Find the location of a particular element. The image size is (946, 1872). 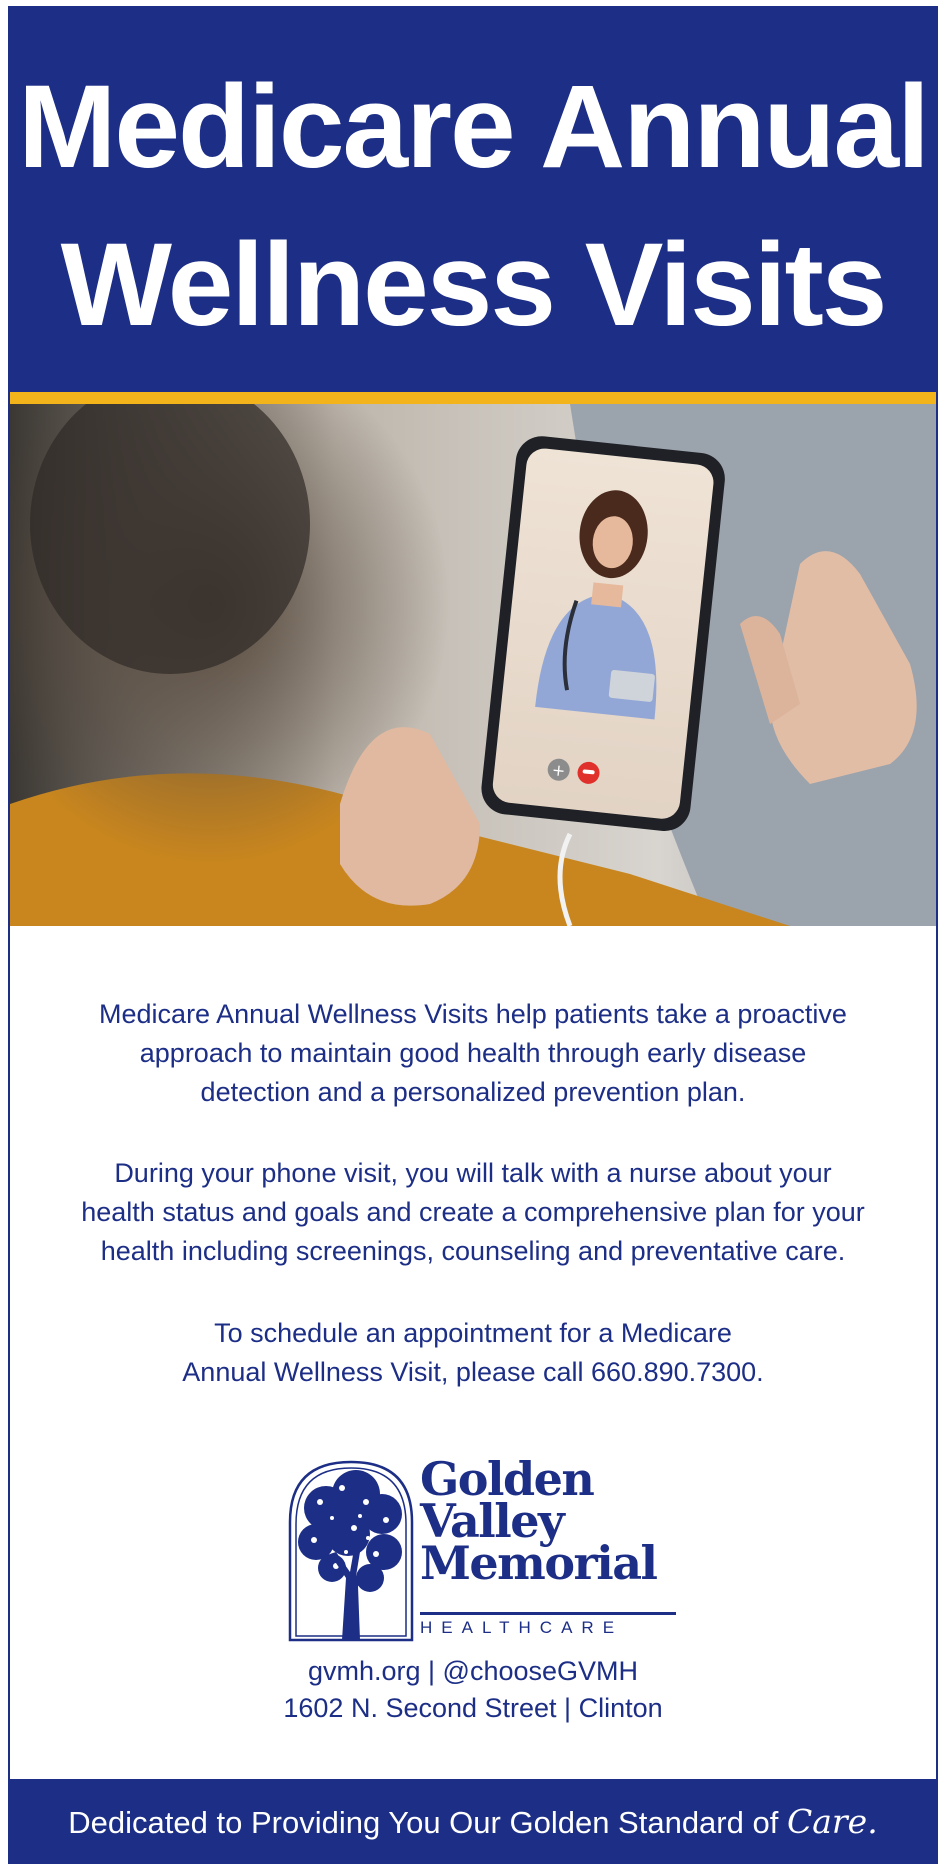

gold-divider is located at coordinates (473, 398).